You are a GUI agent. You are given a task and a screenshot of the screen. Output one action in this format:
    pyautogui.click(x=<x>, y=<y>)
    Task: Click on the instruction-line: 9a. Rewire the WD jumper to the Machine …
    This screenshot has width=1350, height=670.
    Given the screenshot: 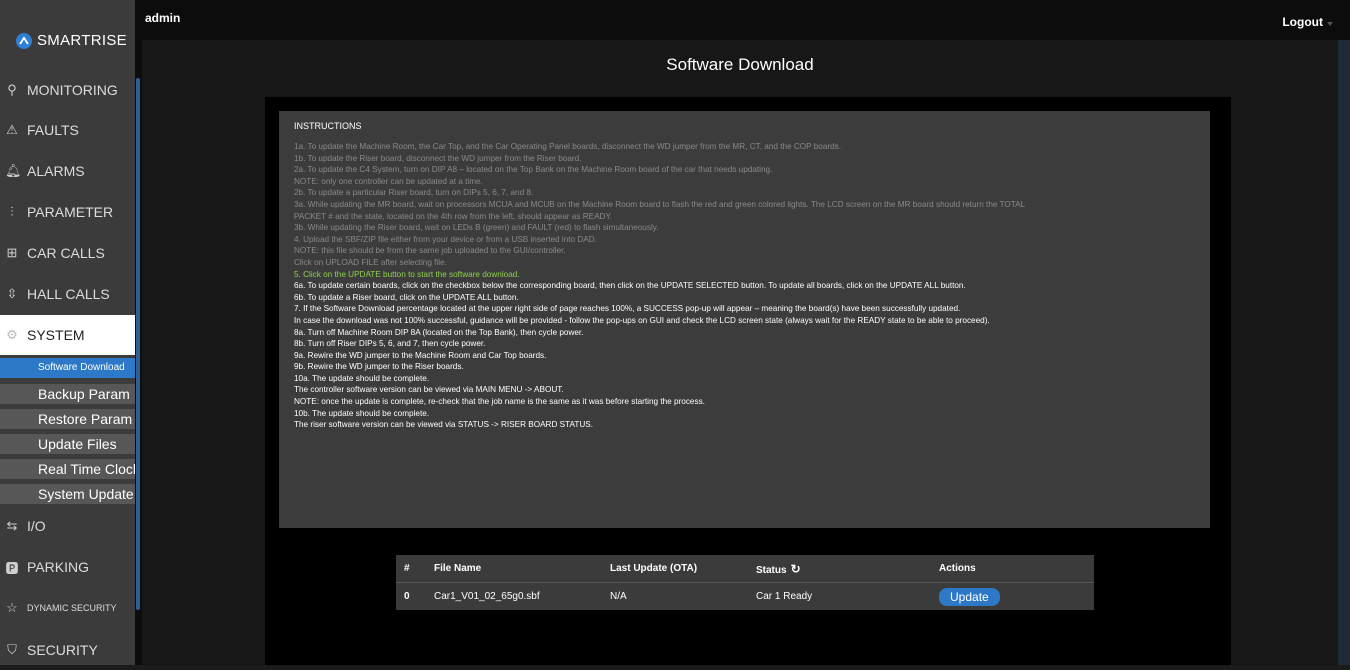 What is the action you would take?
    pyautogui.click(x=420, y=355)
    